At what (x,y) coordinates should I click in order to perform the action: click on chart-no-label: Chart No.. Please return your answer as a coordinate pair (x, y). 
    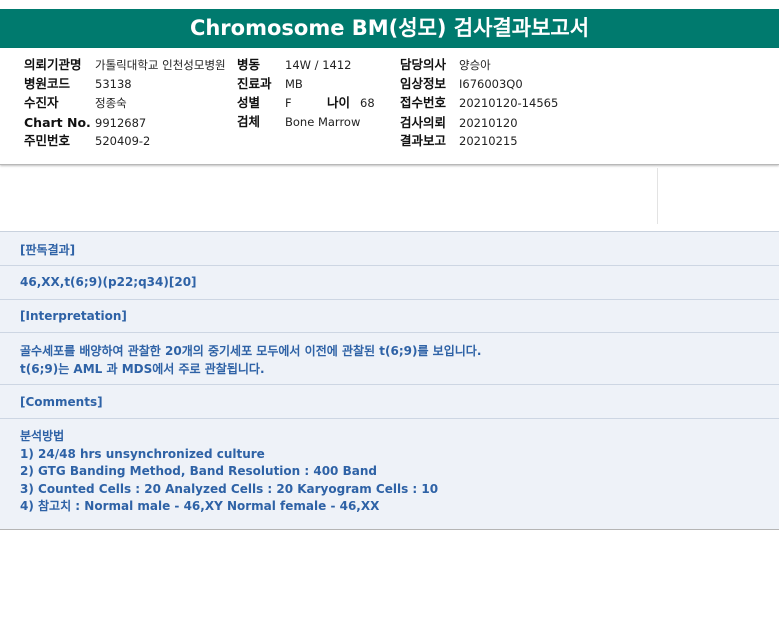
    Looking at the image, I should click on (57, 122).